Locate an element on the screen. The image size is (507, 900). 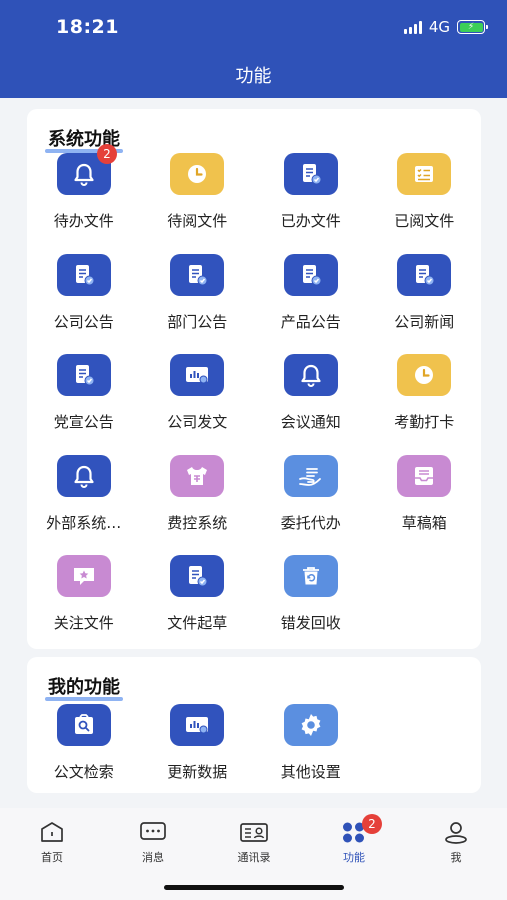
function-item: 公司发文 is located at coordinates (198, 404).